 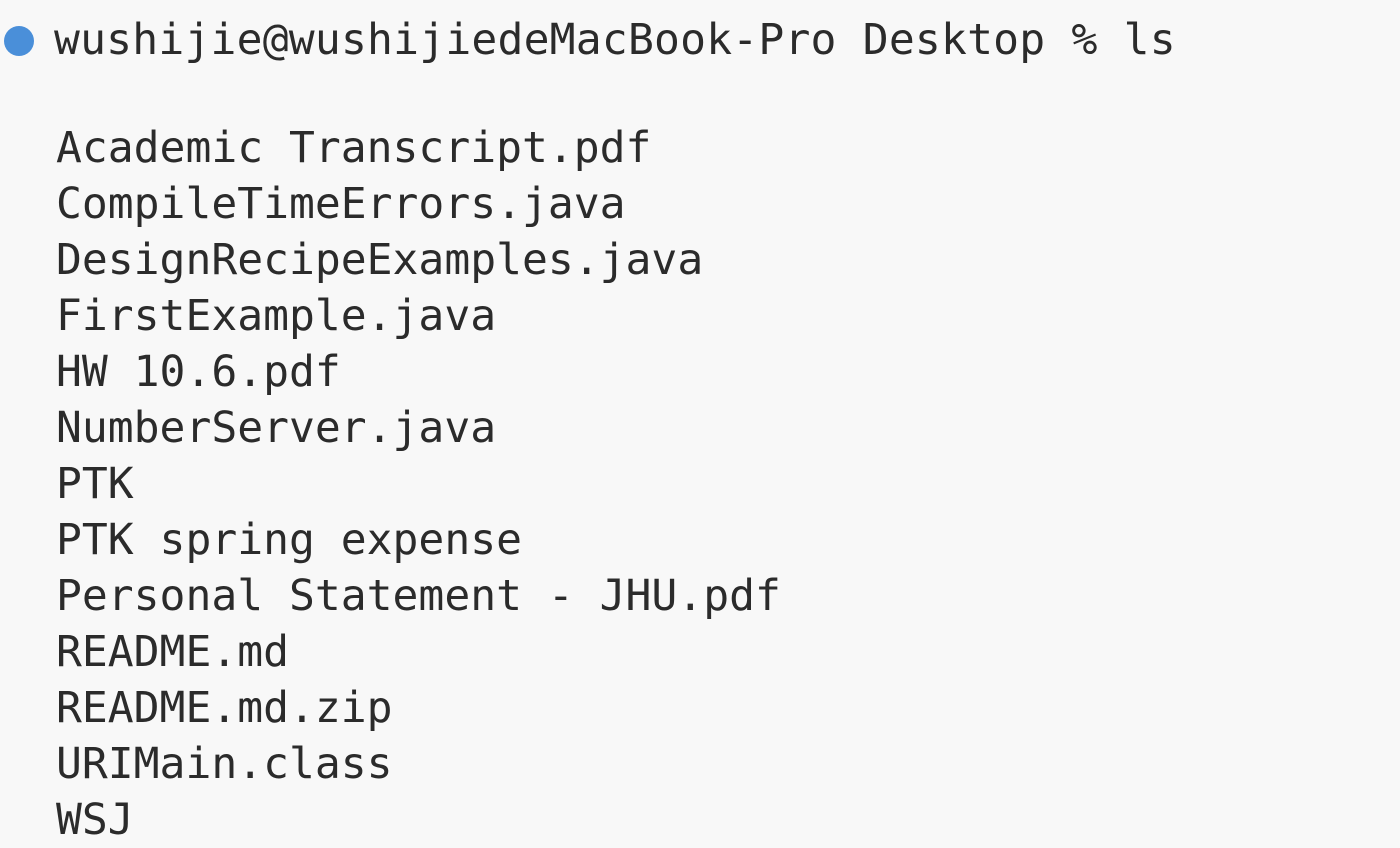 I want to click on file-entry: Academic Transcript.pdf, so click(x=354, y=148).